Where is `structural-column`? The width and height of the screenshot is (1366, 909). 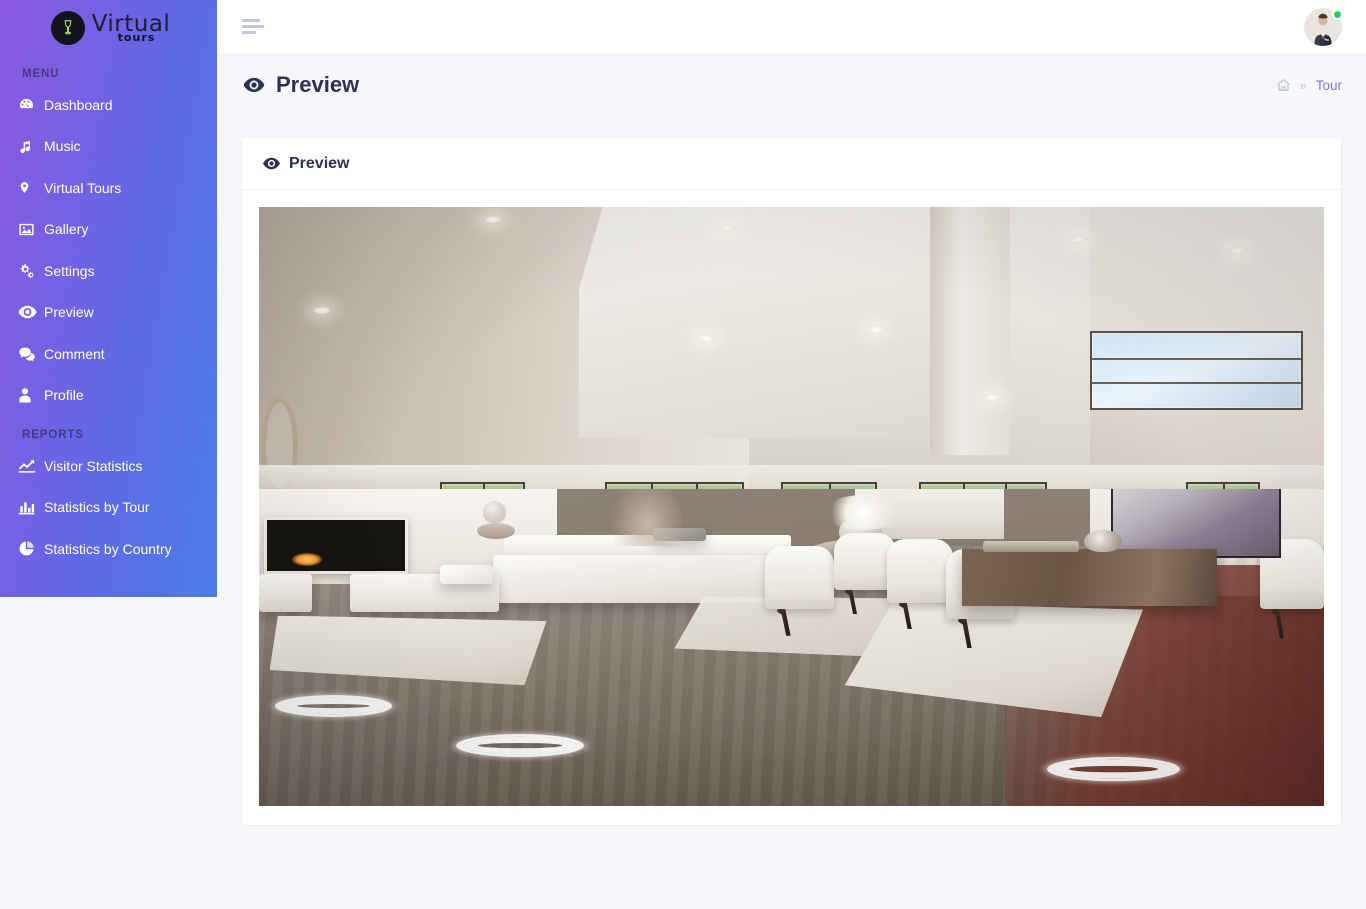
structural-column is located at coordinates (969, 331).